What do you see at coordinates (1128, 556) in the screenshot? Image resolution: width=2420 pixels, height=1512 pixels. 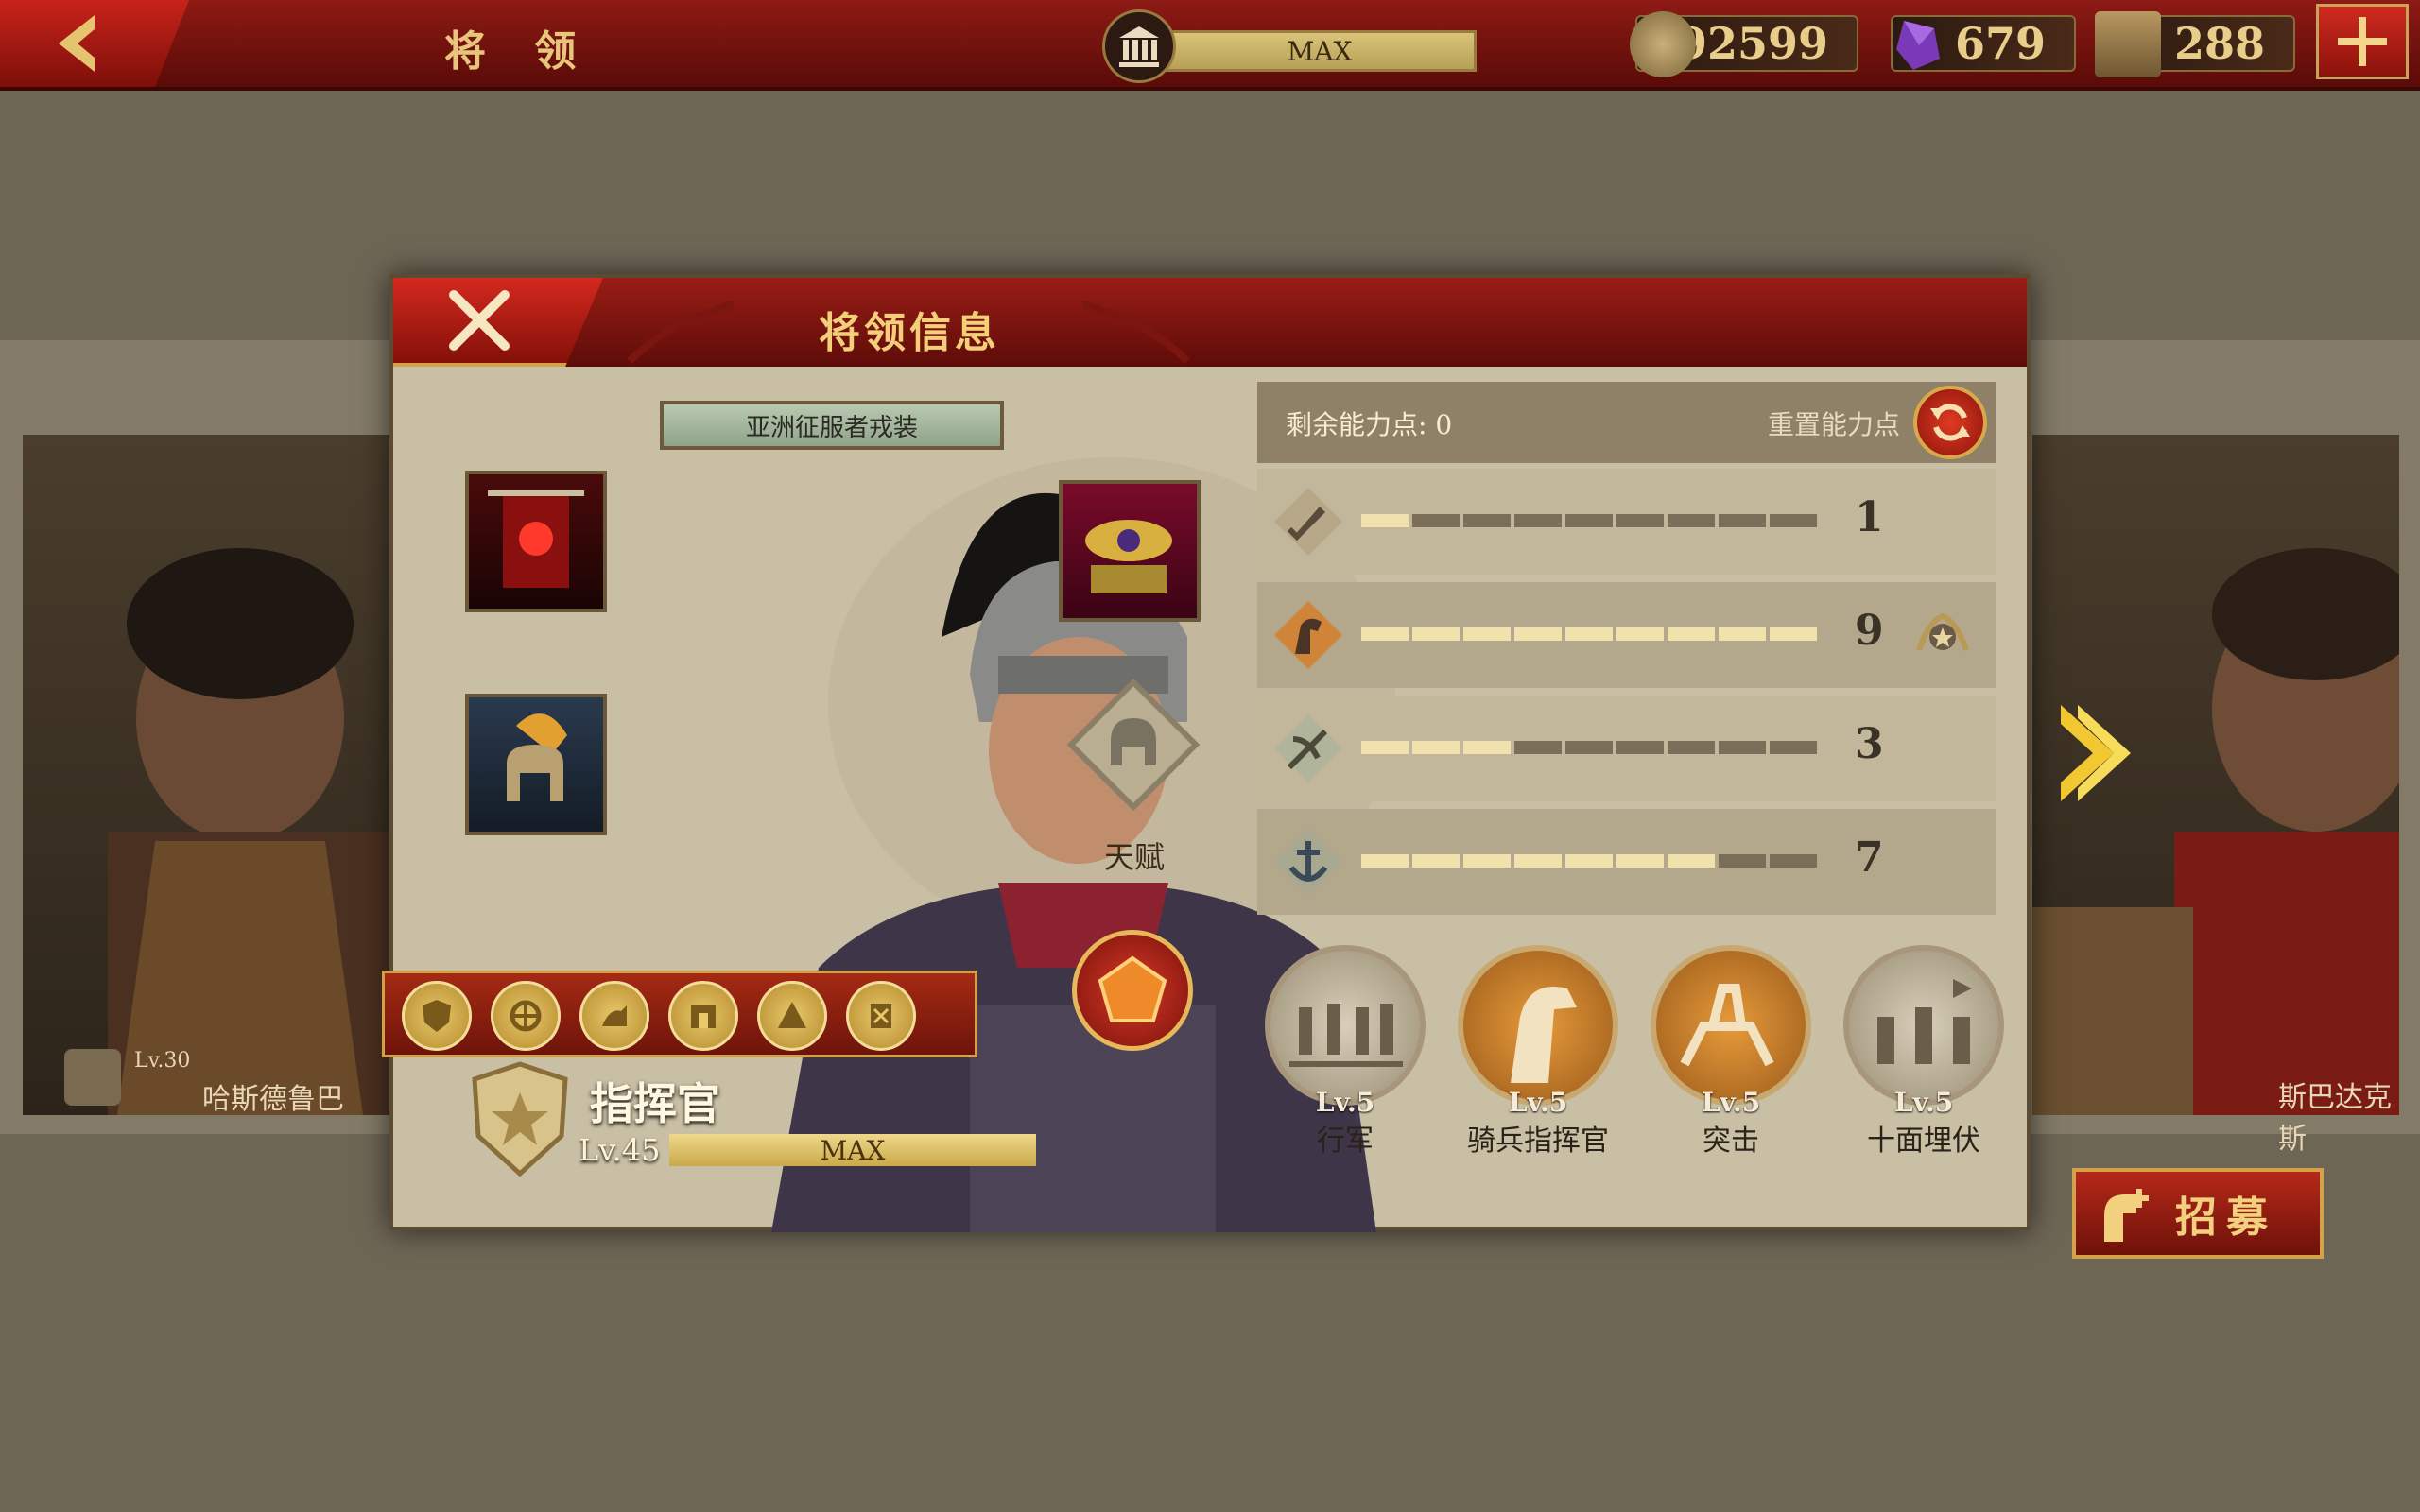 I see `golden-eye-icon` at bounding box center [1128, 556].